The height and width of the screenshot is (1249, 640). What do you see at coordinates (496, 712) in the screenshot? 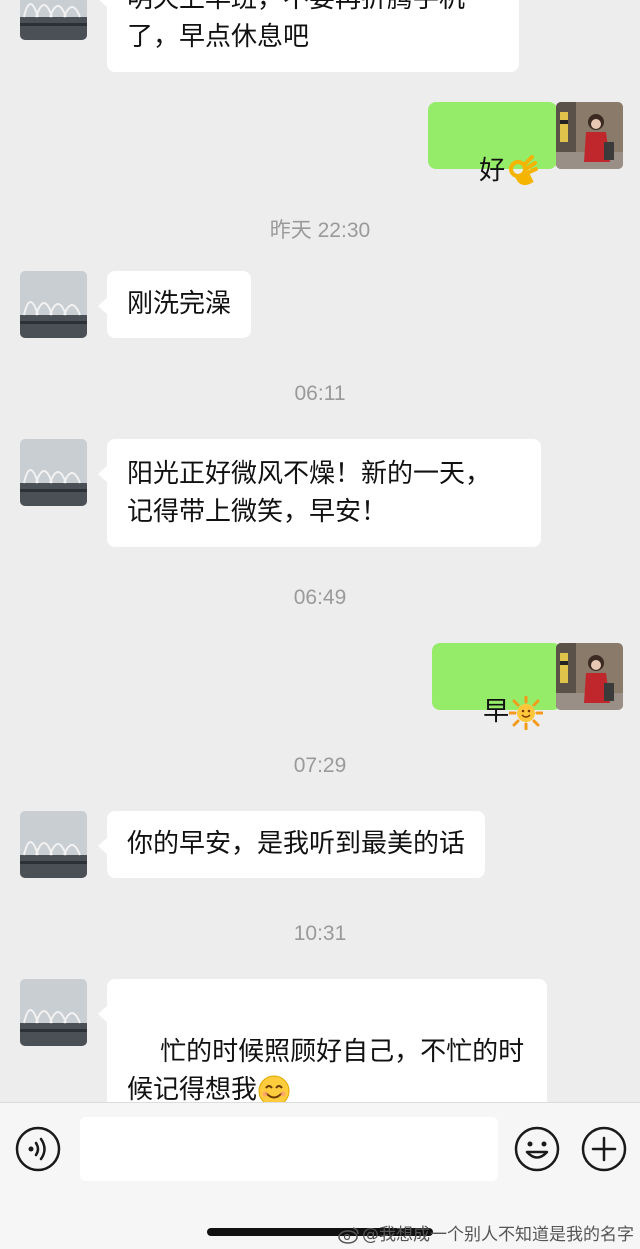
I see `message-text: 早` at bounding box center [496, 712].